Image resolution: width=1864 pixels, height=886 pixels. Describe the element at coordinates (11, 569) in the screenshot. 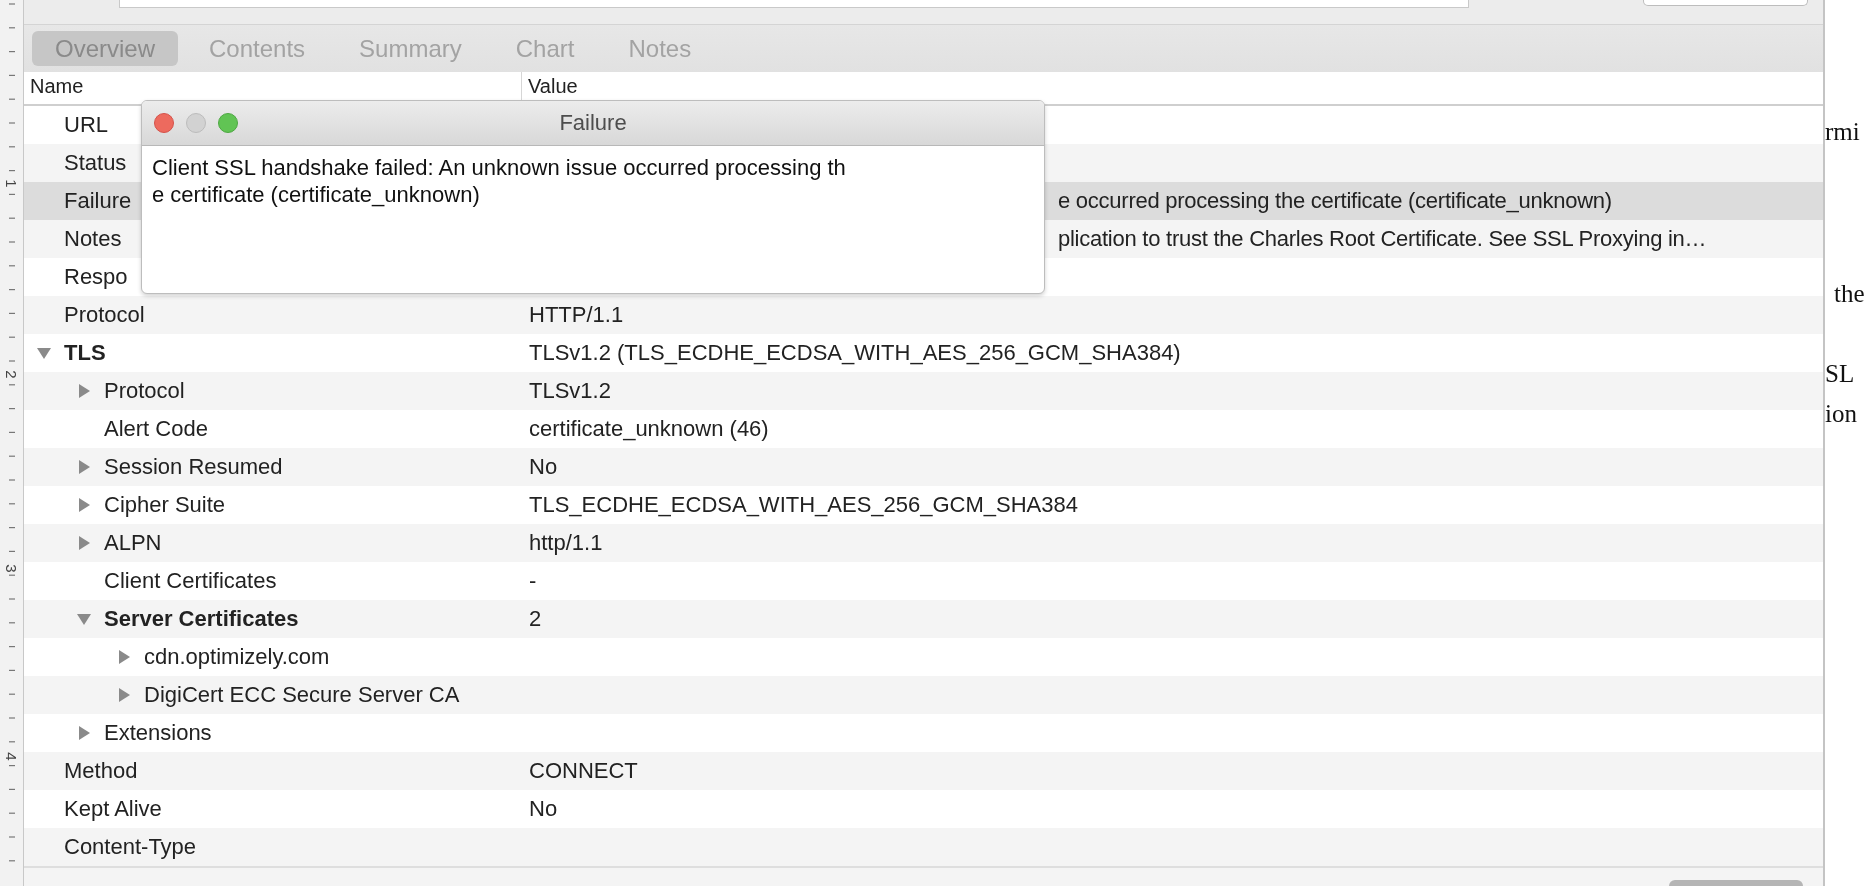

I see `ruler-number: 3` at that location.